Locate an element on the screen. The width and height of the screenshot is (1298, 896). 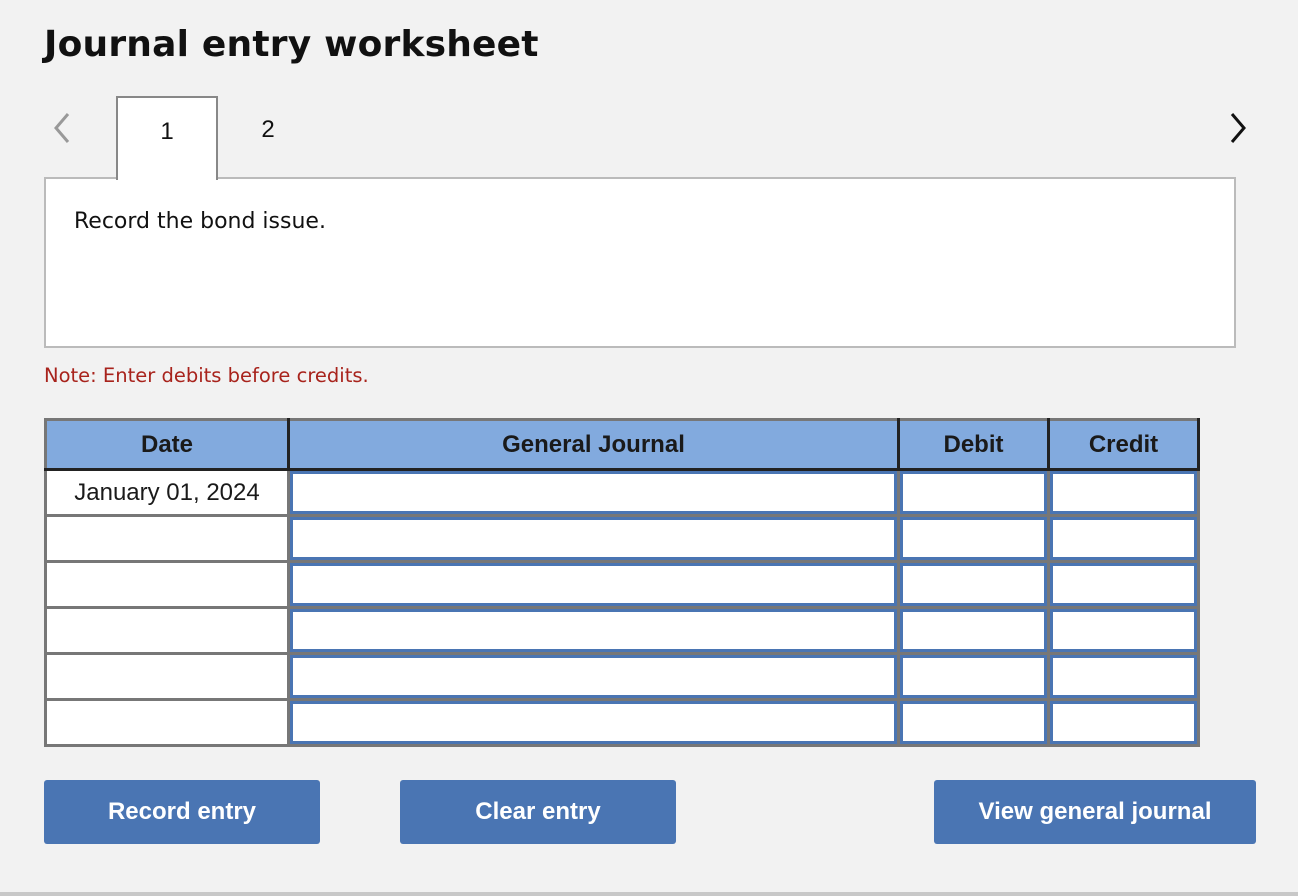
chevron-right-icon is located at coordinates (1238, 128).